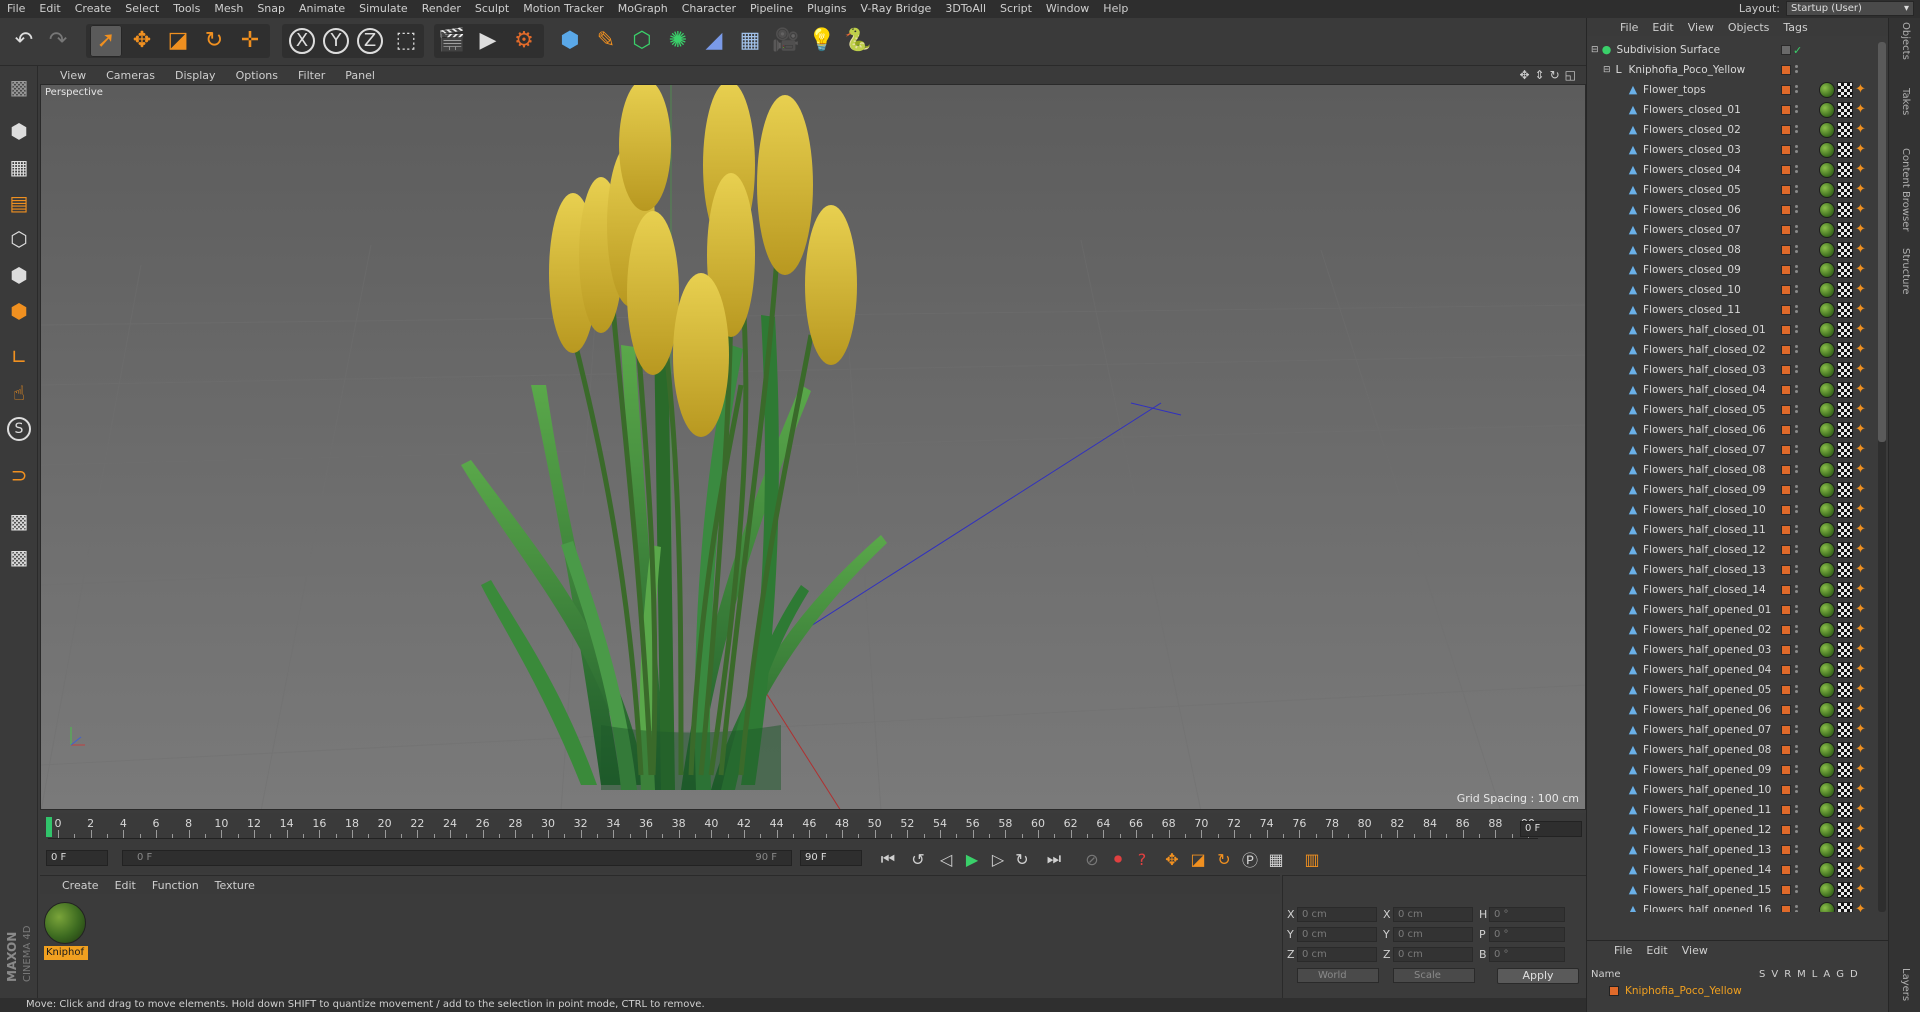 The image size is (1920, 1012). What do you see at coordinates (142, 41) in the screenshot?
I see `move-tool-button: ✥` at bounding box center [142, 41].